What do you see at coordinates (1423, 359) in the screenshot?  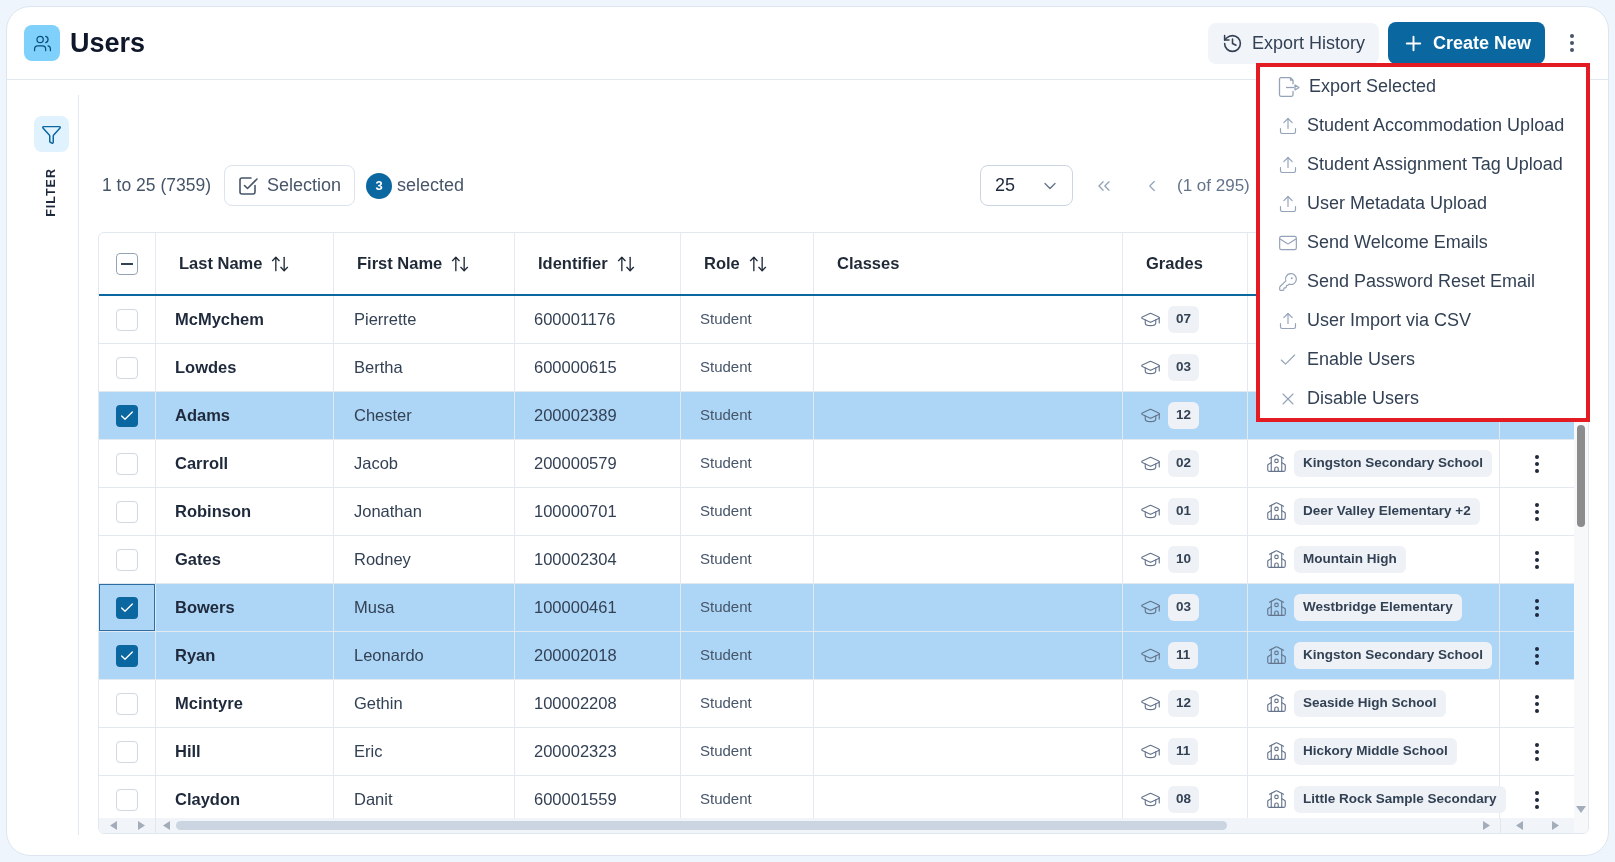 I see `menu-item: Enable Users` at bounding box center [1423, 359].